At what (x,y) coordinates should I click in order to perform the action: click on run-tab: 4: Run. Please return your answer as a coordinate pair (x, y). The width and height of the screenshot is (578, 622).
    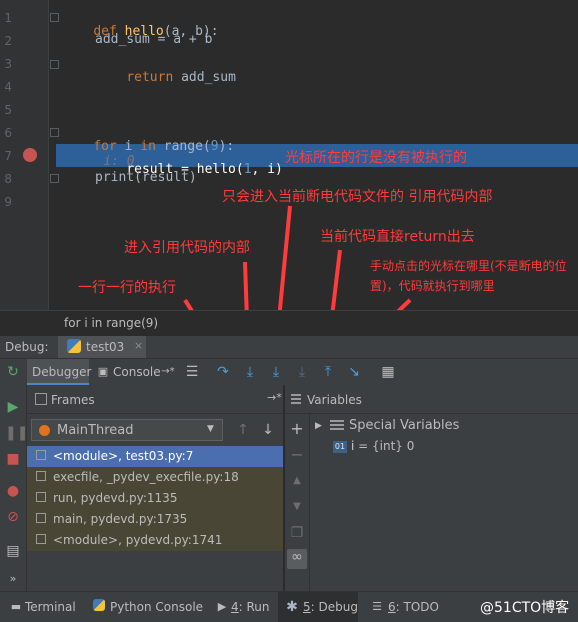
    Looking at the image, I should click on (250, 607).